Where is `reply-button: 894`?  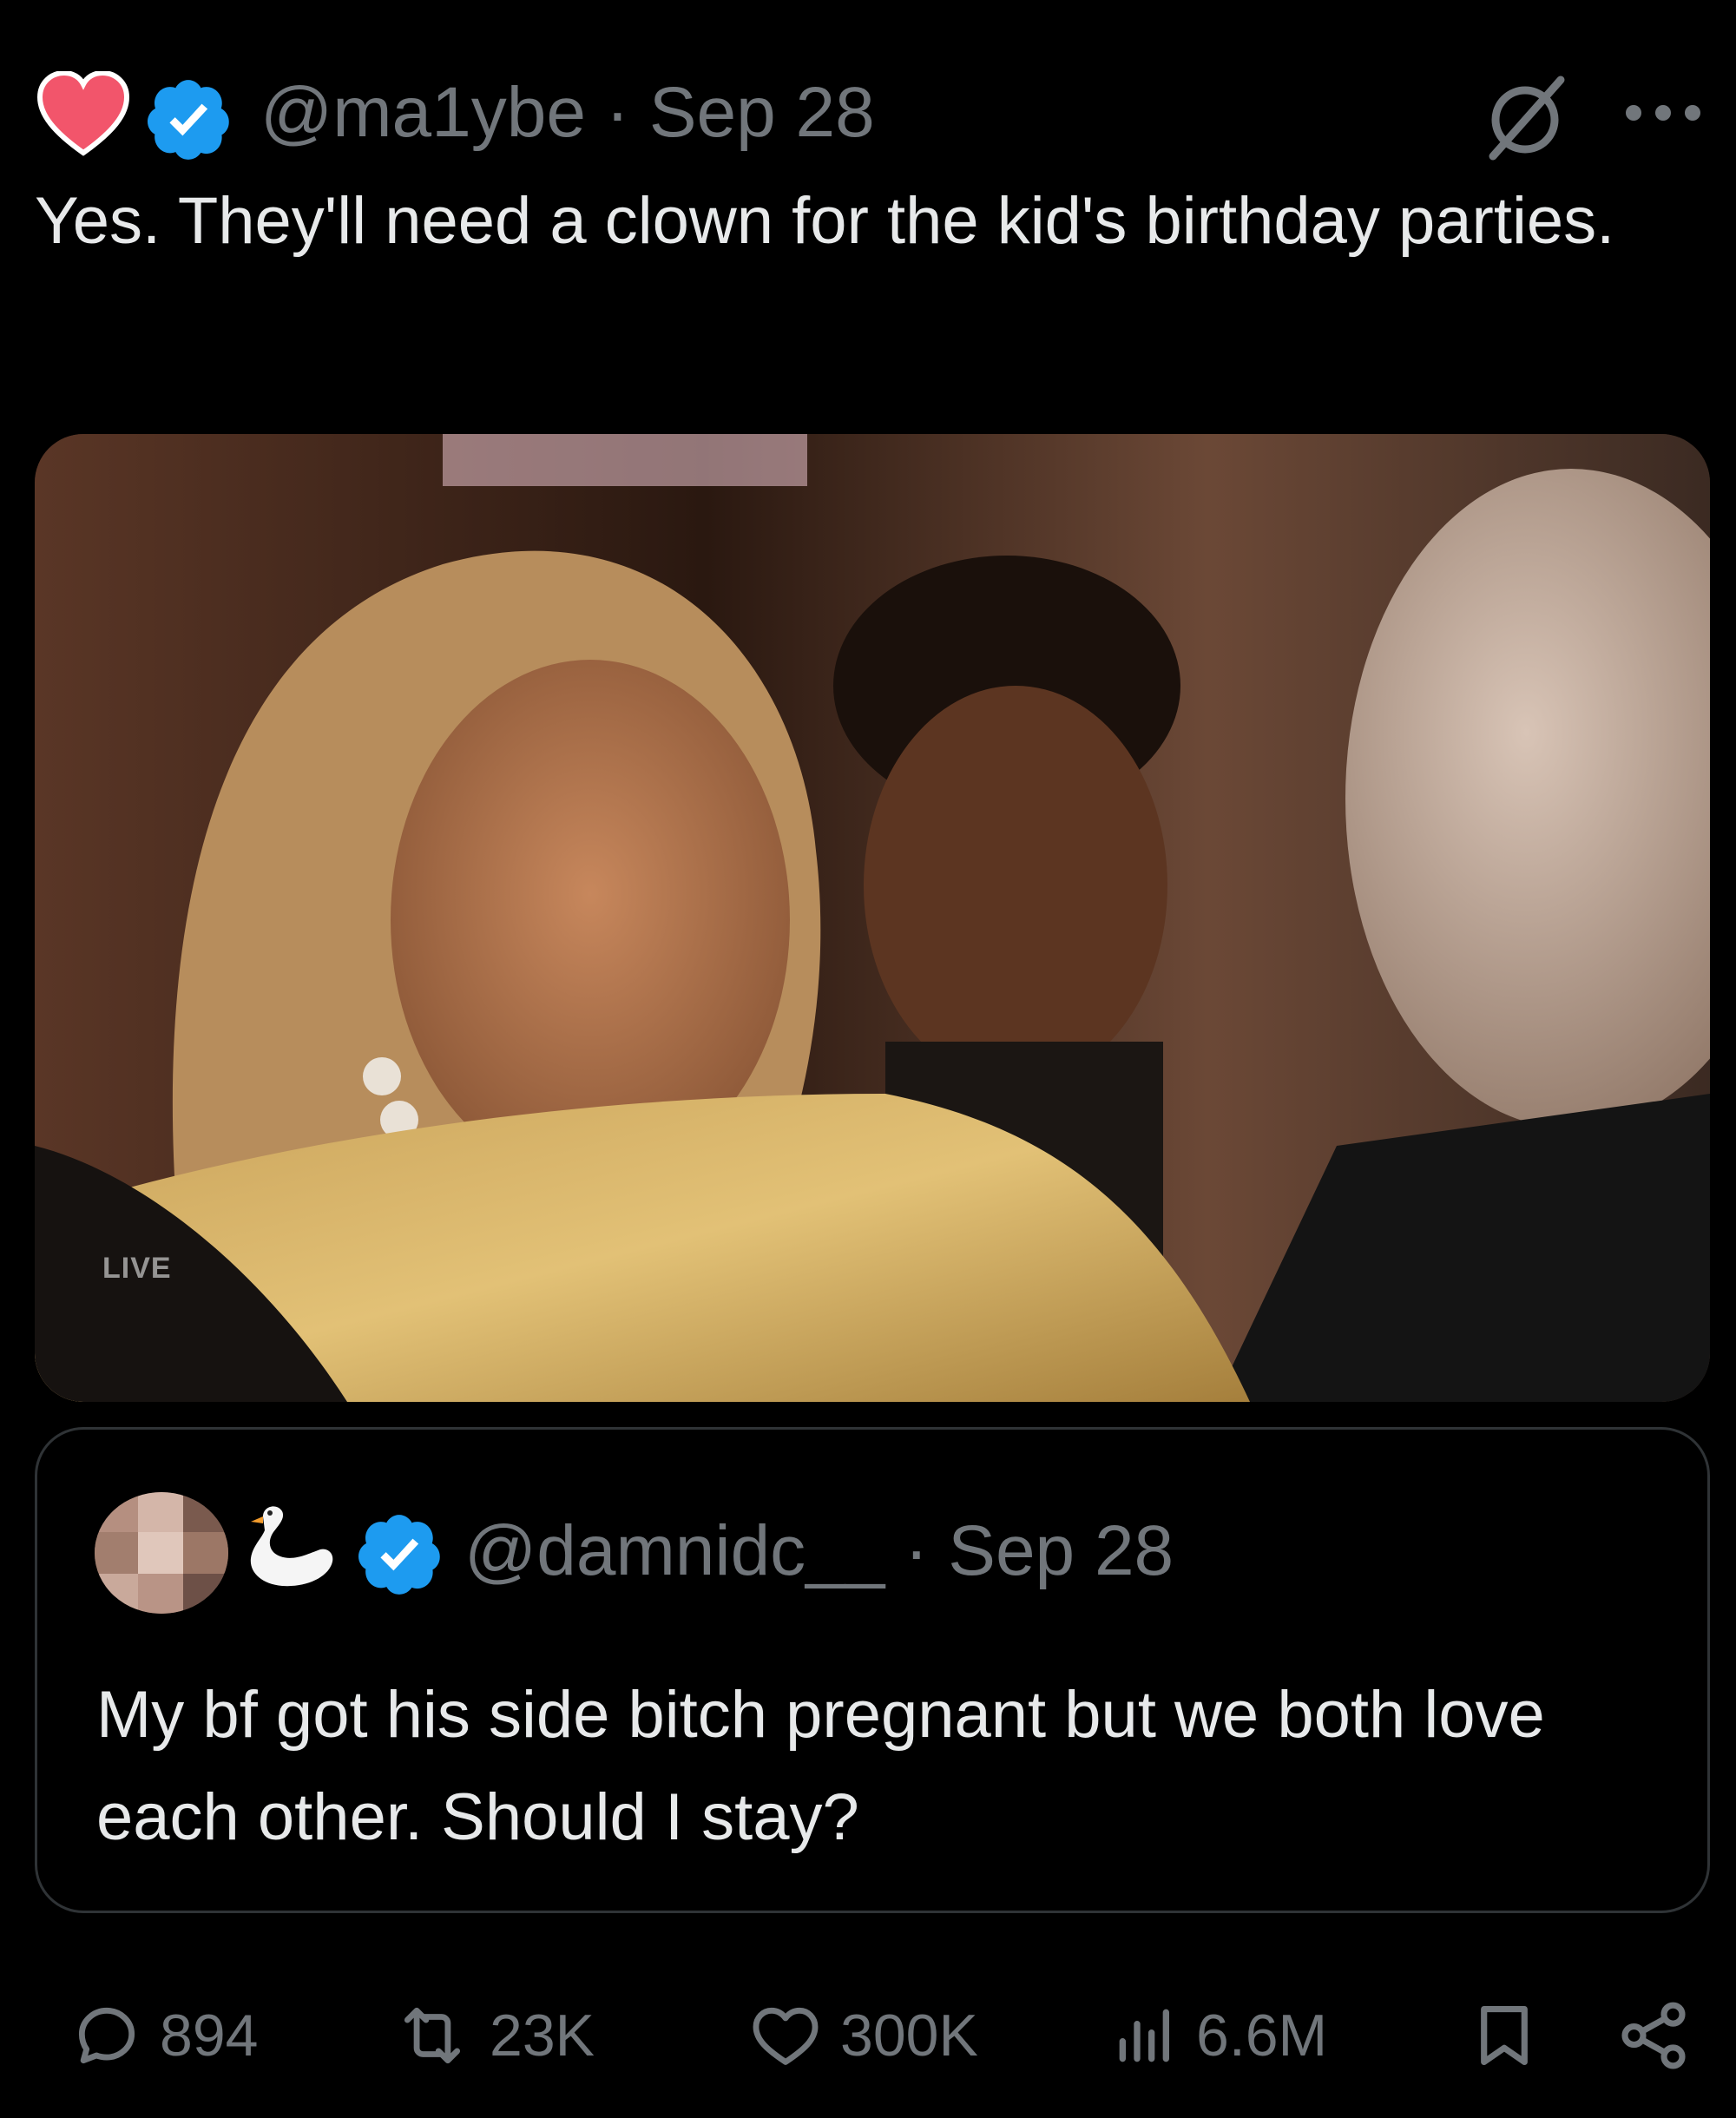 reply-button: 894 is located at coordinates (163, 2035).